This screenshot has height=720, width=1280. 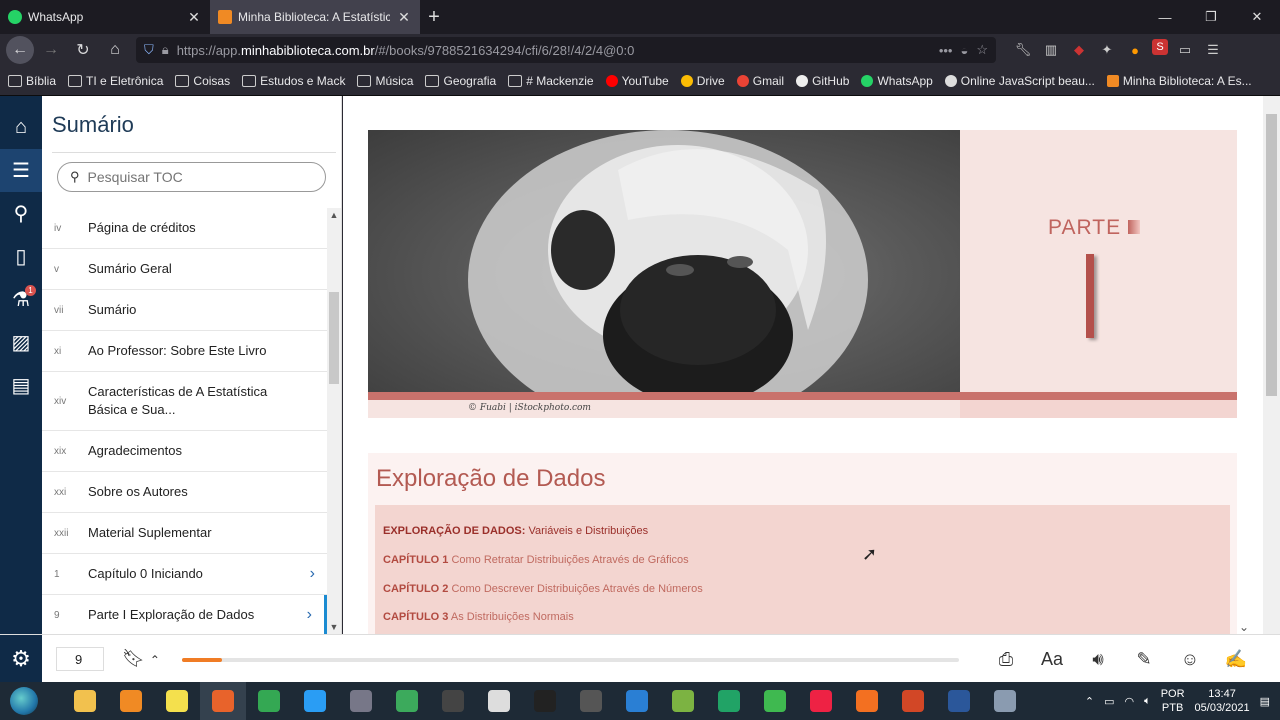 What do you see at coordinates (184, 533) in the screenshot?
I see `toc-item: xxii Material Suplementar` at bounding box center [184, 533].